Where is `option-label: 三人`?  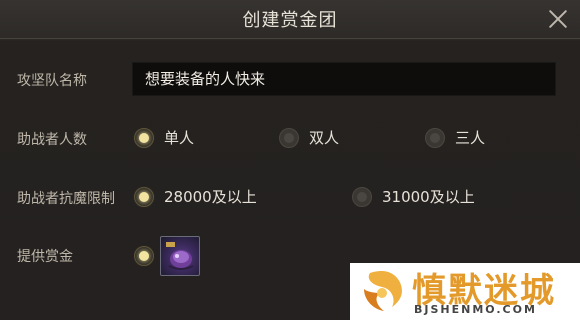 option-label: 三人 is located at coordinates (470, 138).